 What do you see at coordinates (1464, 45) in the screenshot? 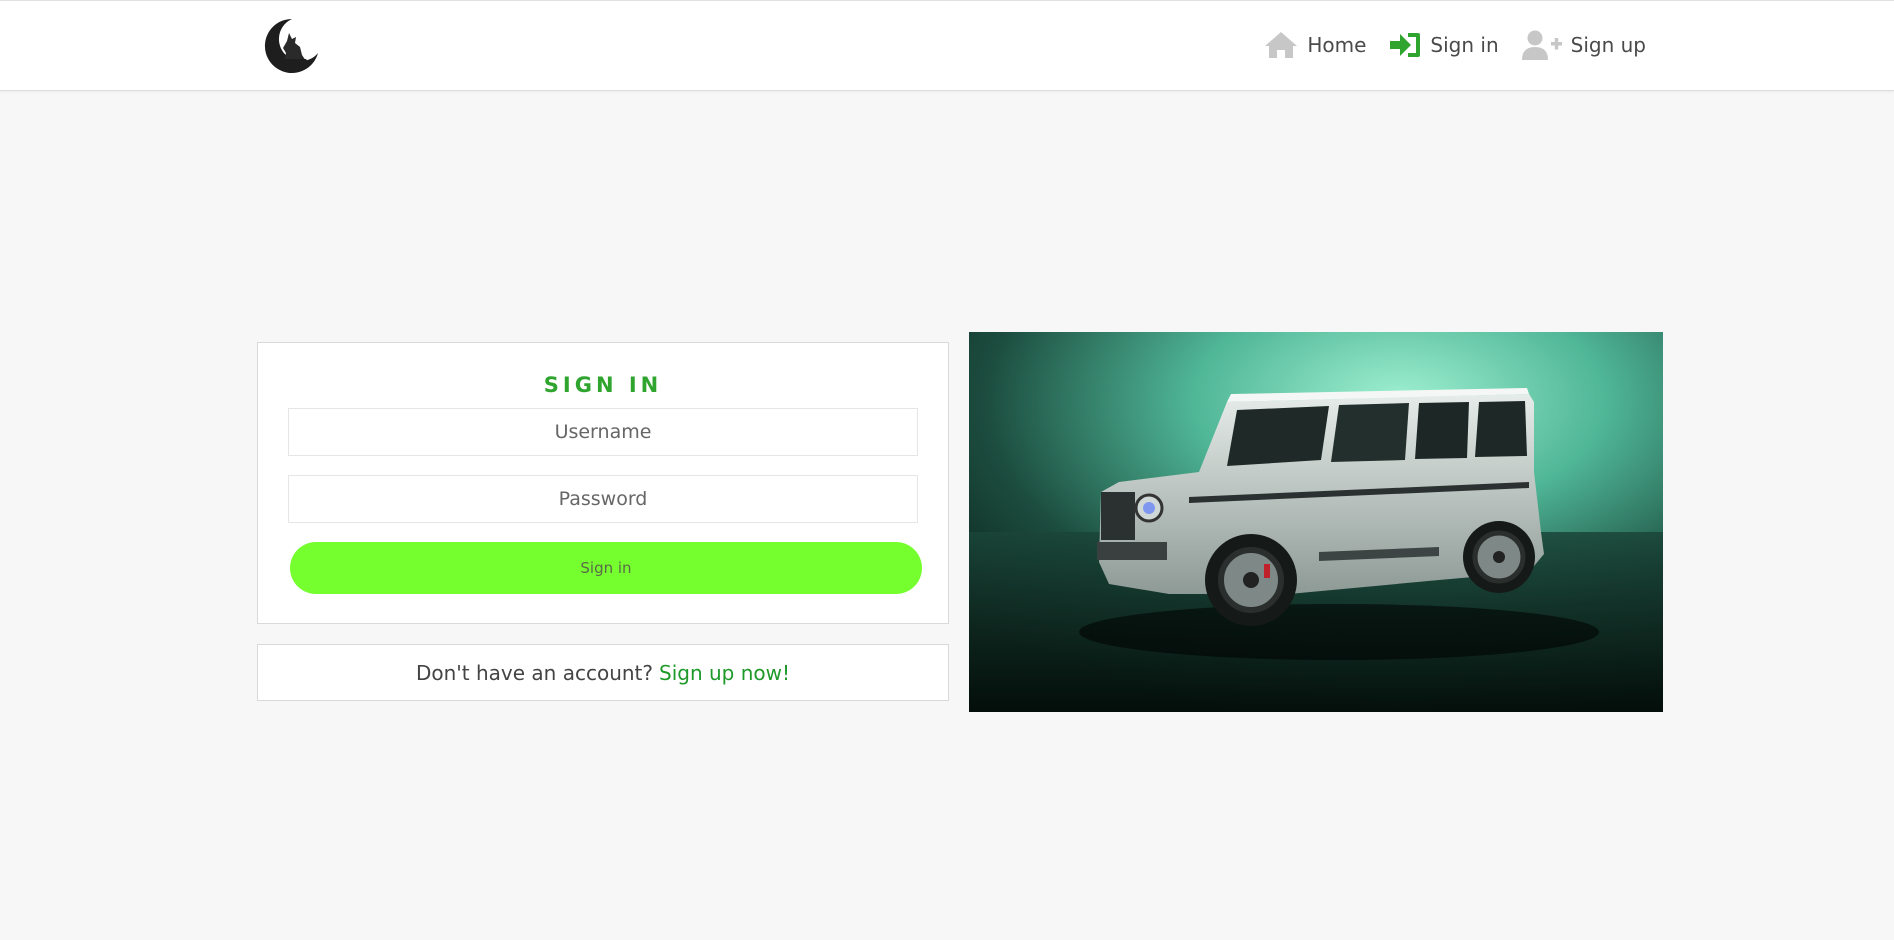
I see `nav-signin-label: Sign in` at bounding box center [1464, 45].